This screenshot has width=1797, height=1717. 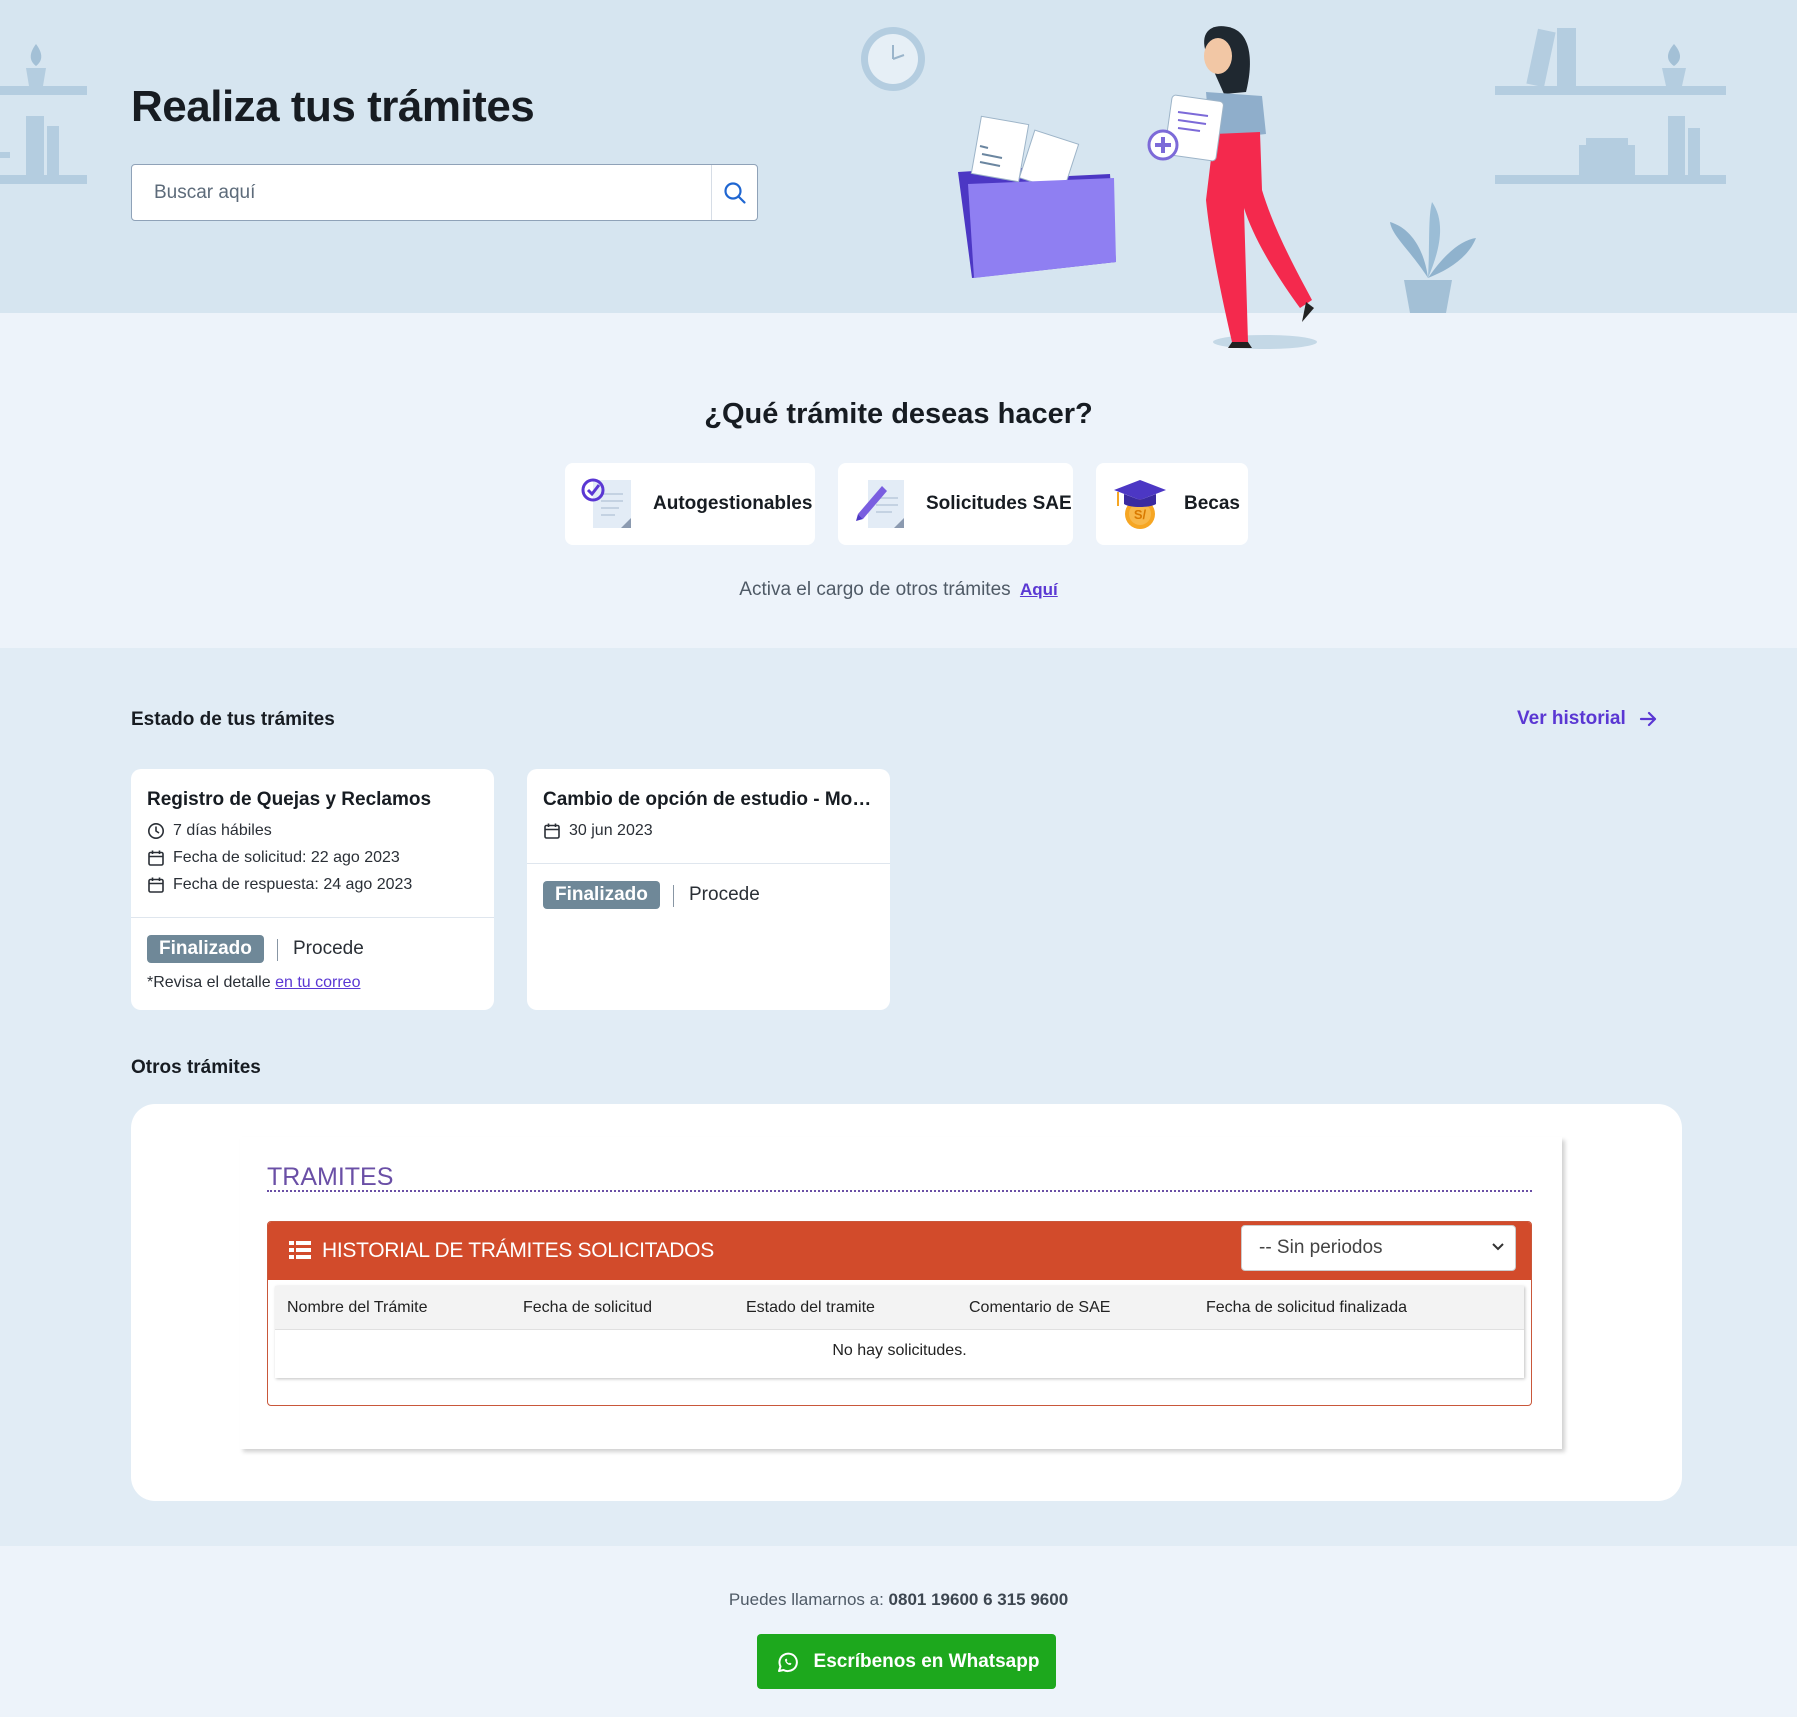 I want to click on column-header: Comentario de SAE, so click(x=1040, y=1307).